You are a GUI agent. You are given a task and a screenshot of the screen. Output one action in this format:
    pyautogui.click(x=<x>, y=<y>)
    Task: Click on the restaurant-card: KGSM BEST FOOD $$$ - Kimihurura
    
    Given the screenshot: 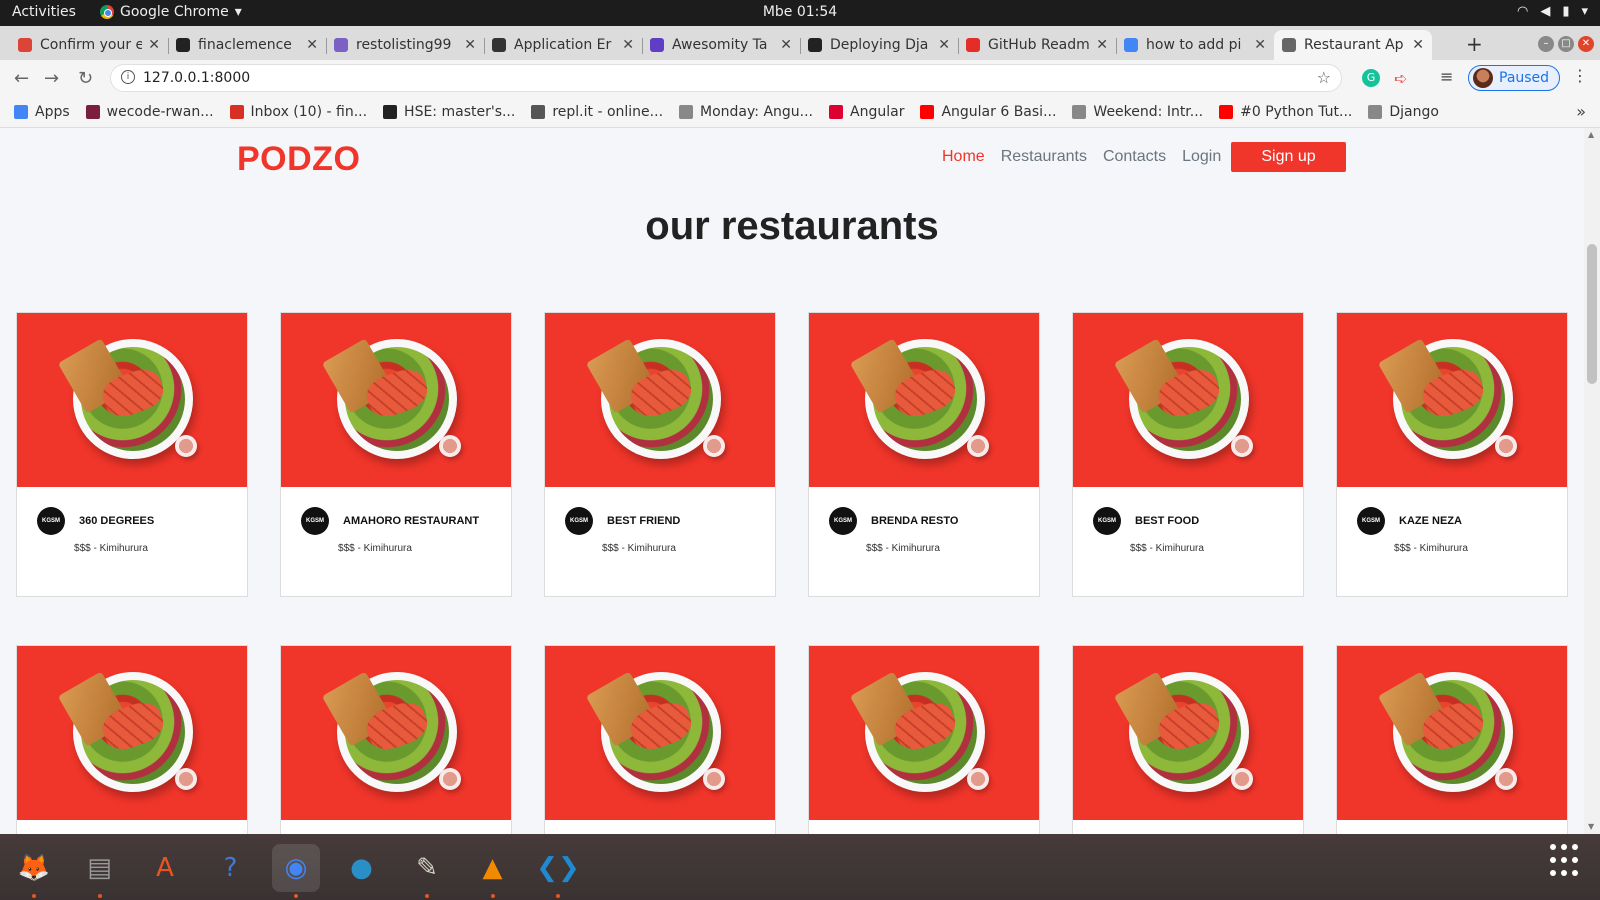 What is the action you would take?
    pyautogui.click(x=1188, y=454)
    